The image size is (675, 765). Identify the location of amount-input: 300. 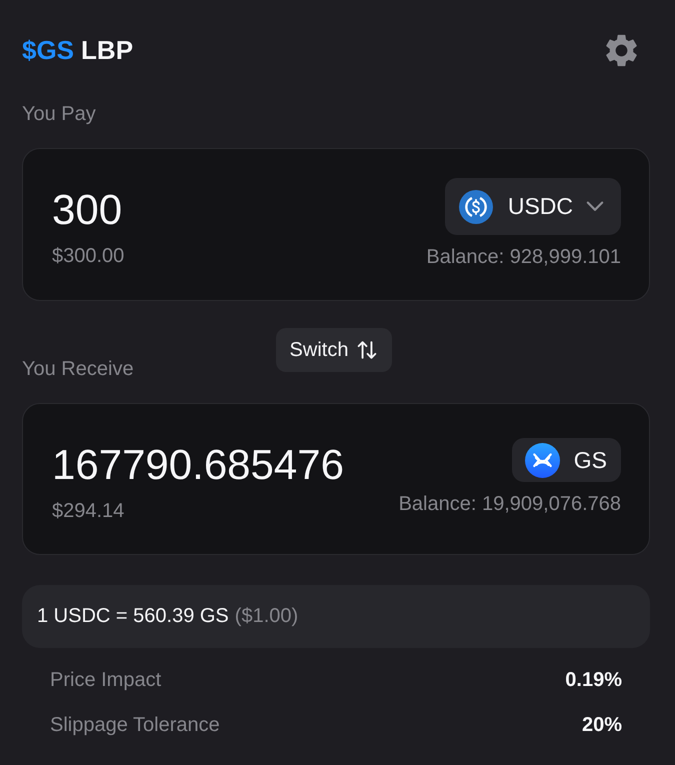
(152, 210).